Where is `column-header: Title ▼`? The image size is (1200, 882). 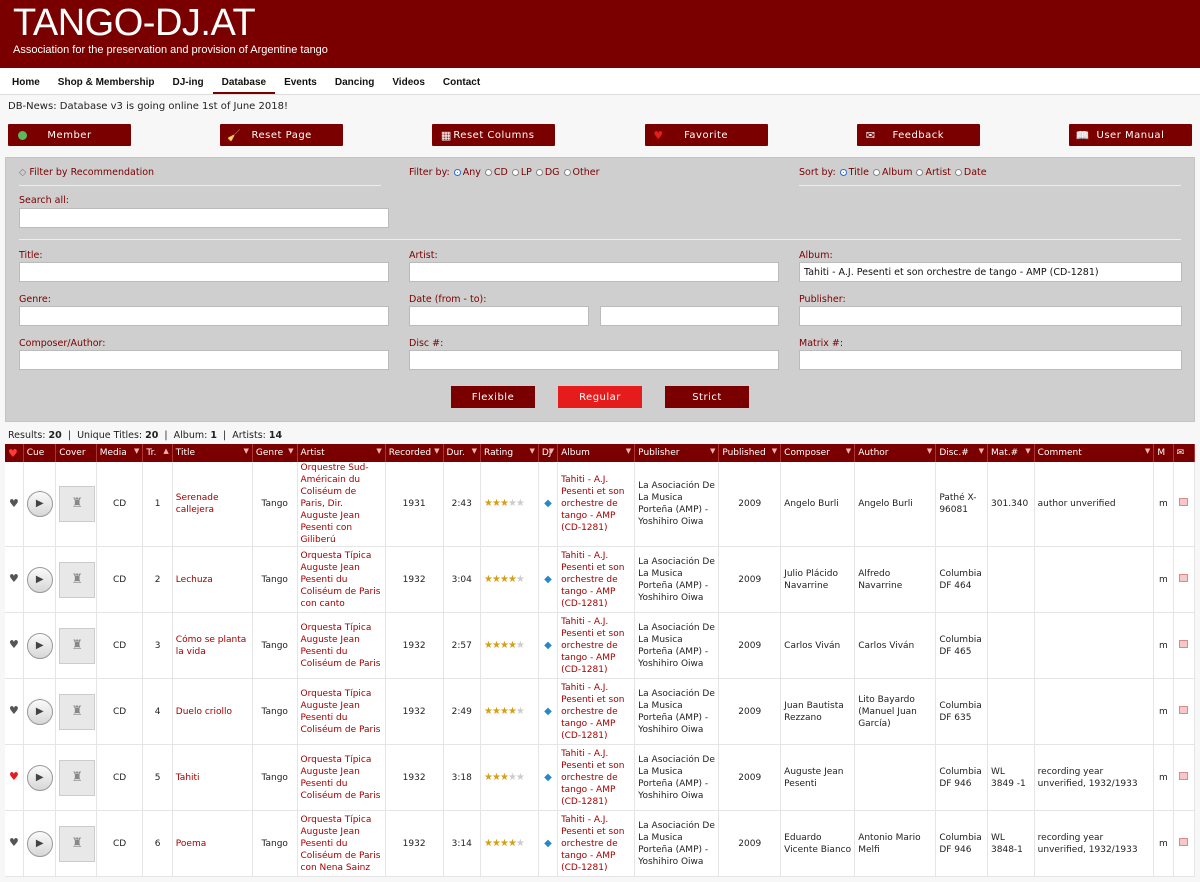
column-header: Title ▼ is located at coordinates (212, 453).